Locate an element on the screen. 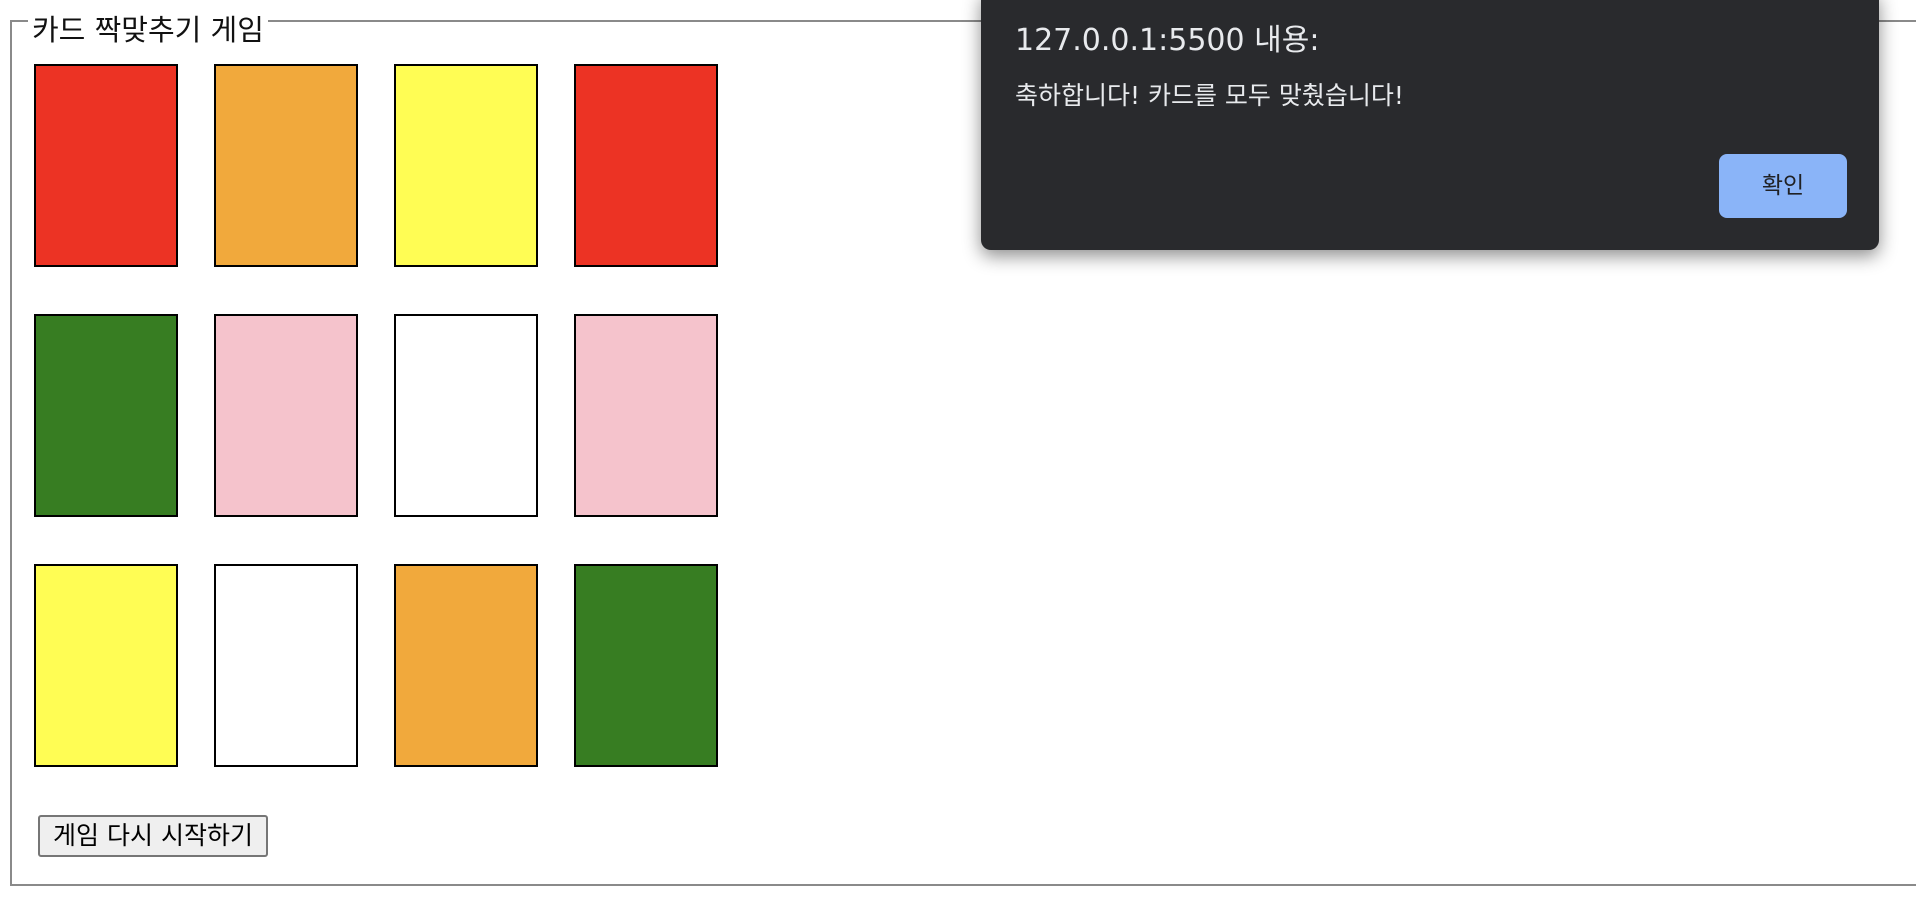  alert-origin-text: 127.0.0.1:5500 내용: is located at coordinates (1167, 40).